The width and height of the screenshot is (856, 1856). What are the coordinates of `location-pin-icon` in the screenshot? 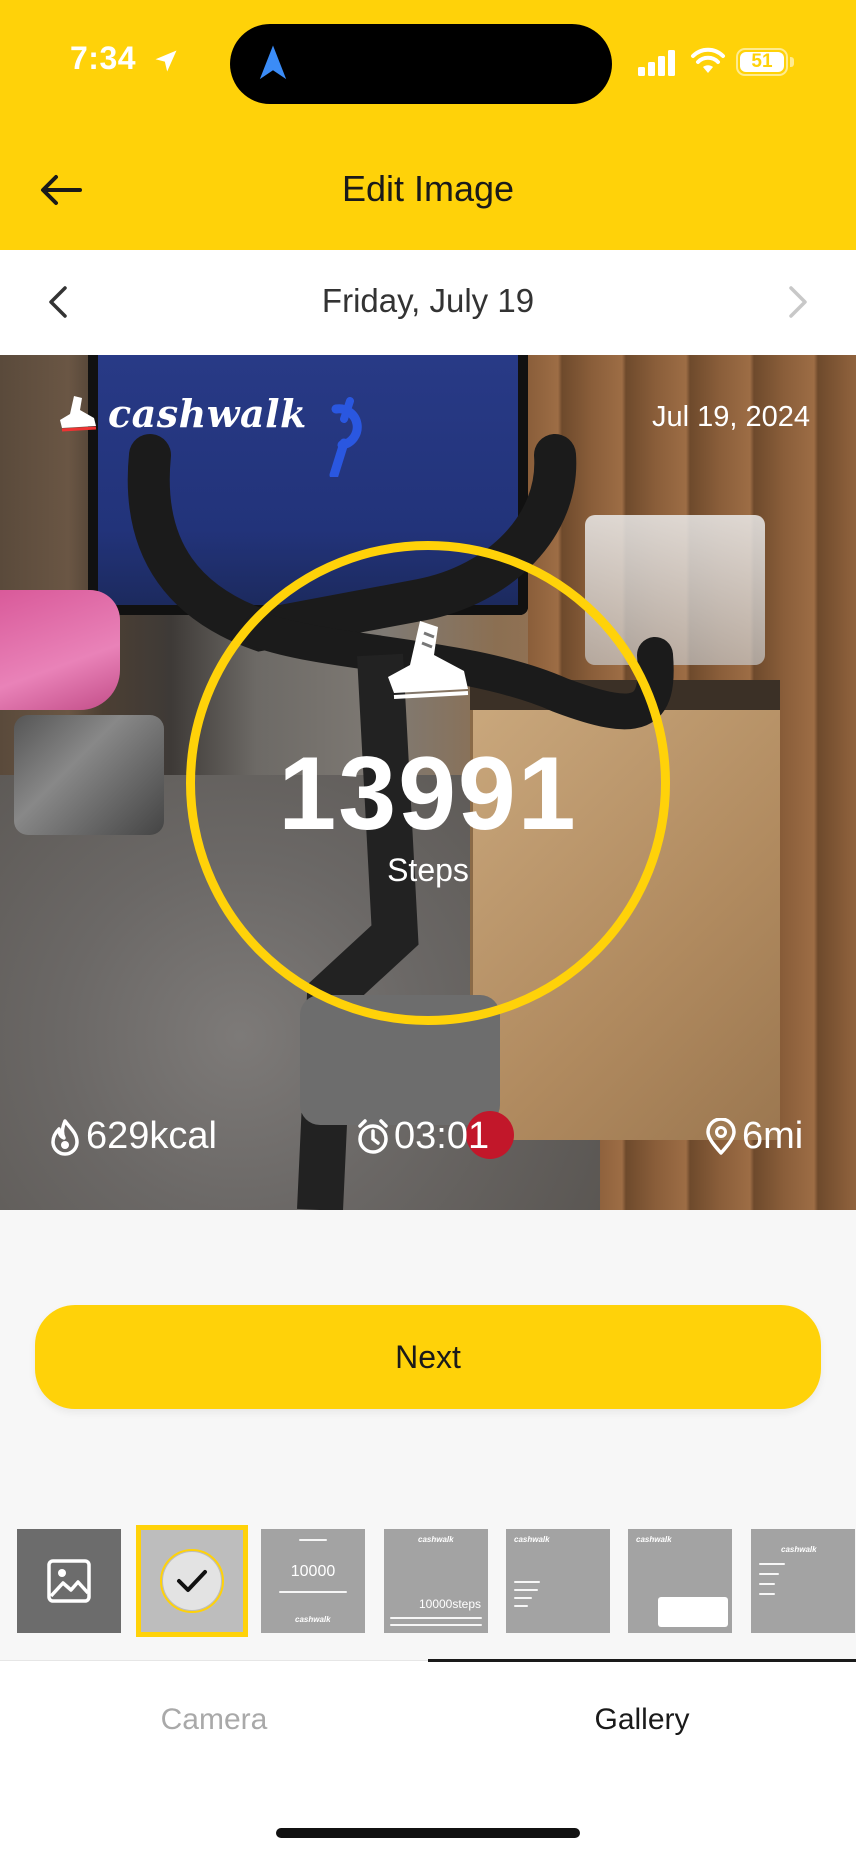 It's located at (721, 1136).